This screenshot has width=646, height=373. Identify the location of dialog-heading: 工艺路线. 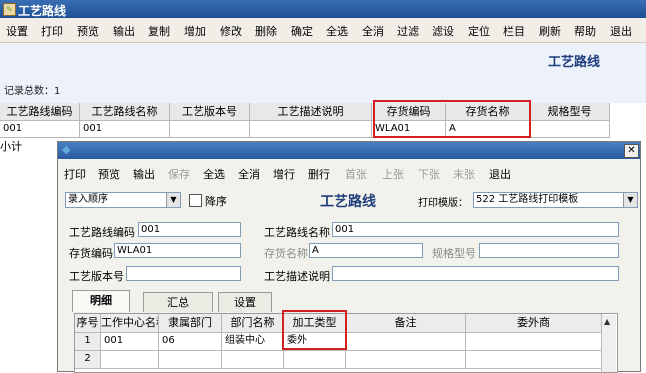
(348, 202).